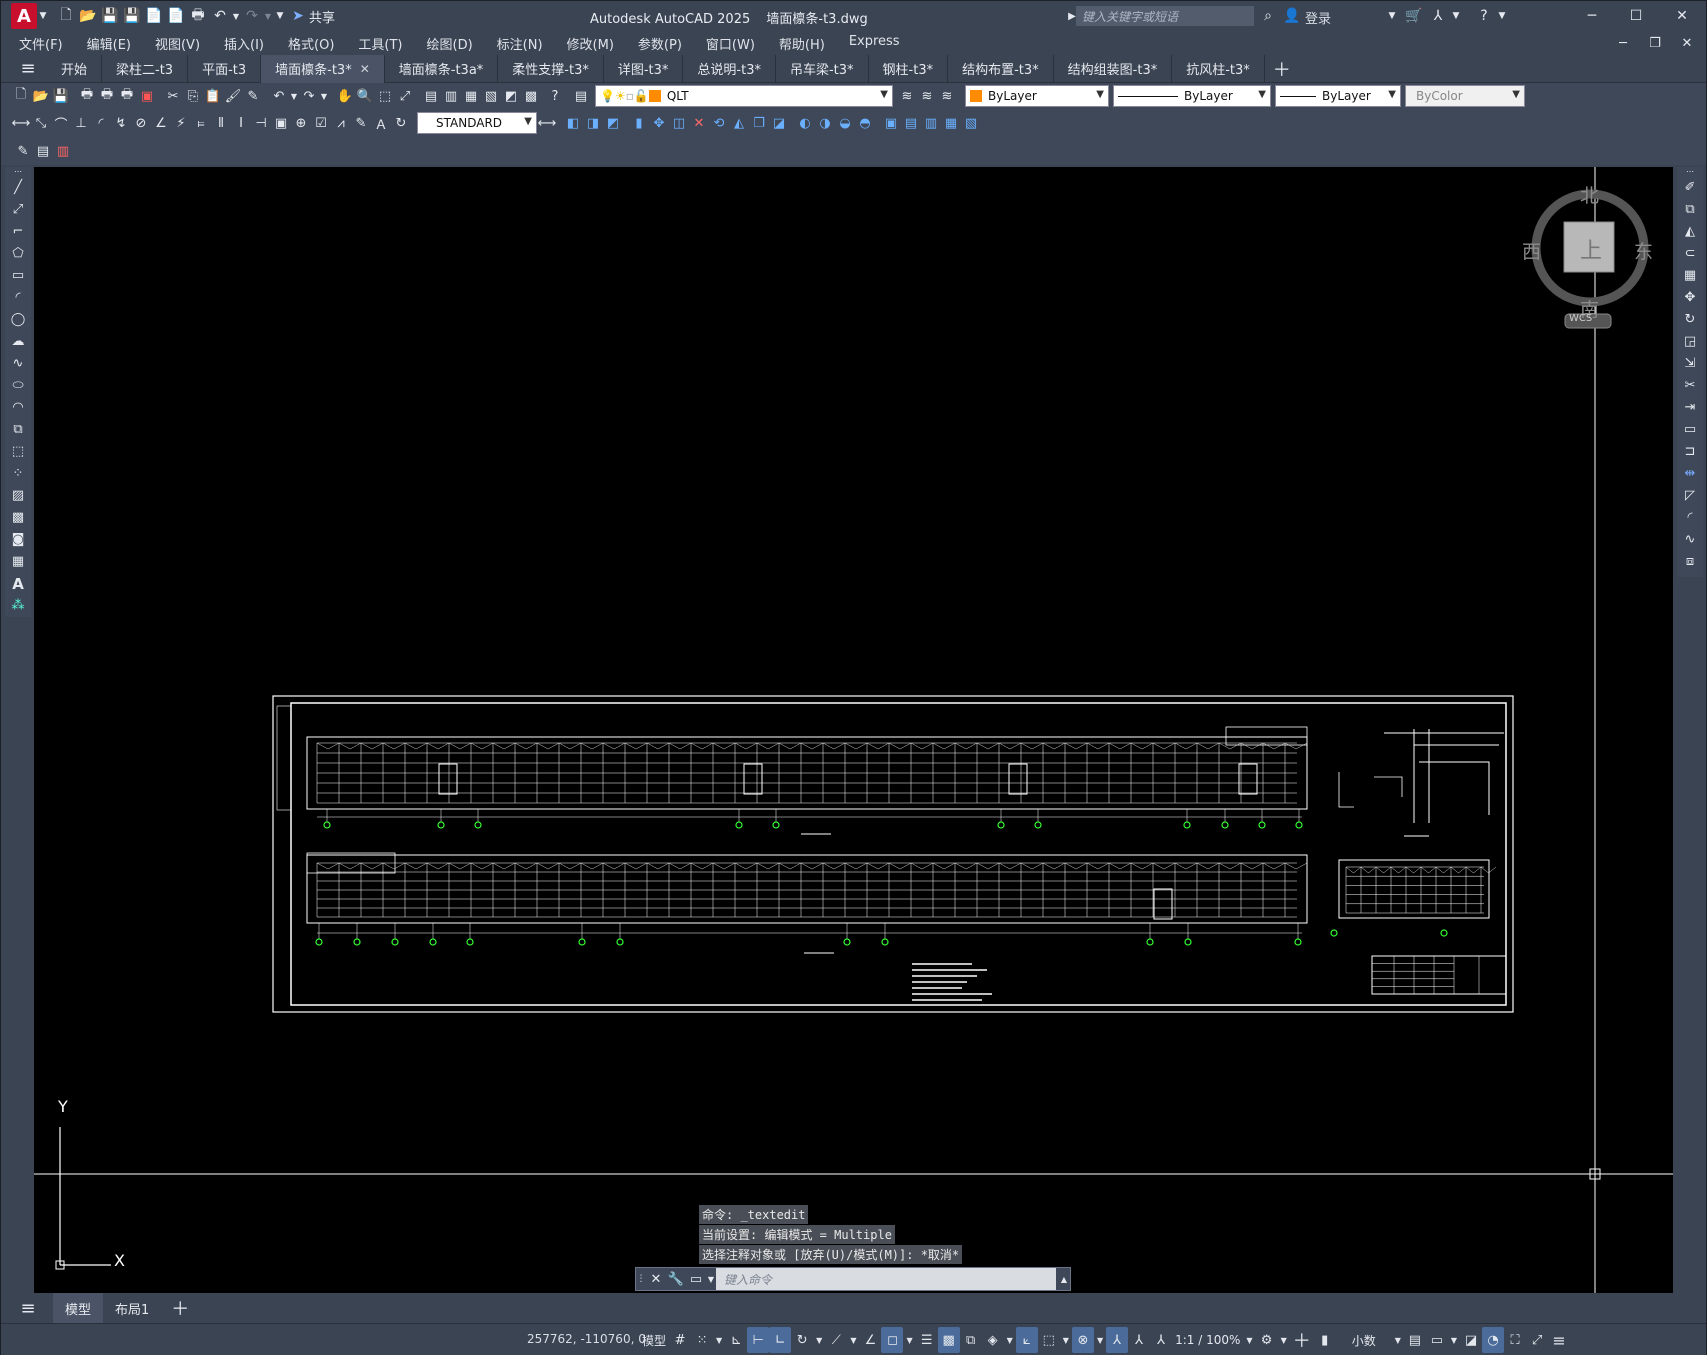 The height and width of the screenshot is (1355, 1707). What do you see at coordinates (891, 123) in the screenshot?
I see `check-icon: ▣` at bounding box center [891, 123].